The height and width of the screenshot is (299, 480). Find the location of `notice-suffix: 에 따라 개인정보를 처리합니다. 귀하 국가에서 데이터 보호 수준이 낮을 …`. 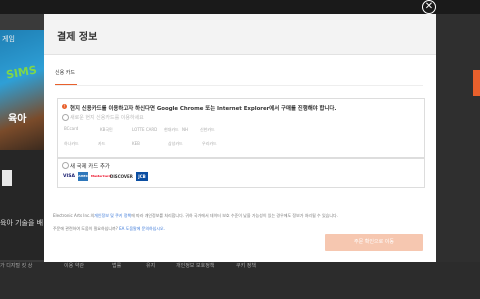

notice-suffix: 에 따라 개인정보를 처리합니다. 귀하 국가에서 데이터 보호 수준이 낮을 … is located at coordinates (234, 215).